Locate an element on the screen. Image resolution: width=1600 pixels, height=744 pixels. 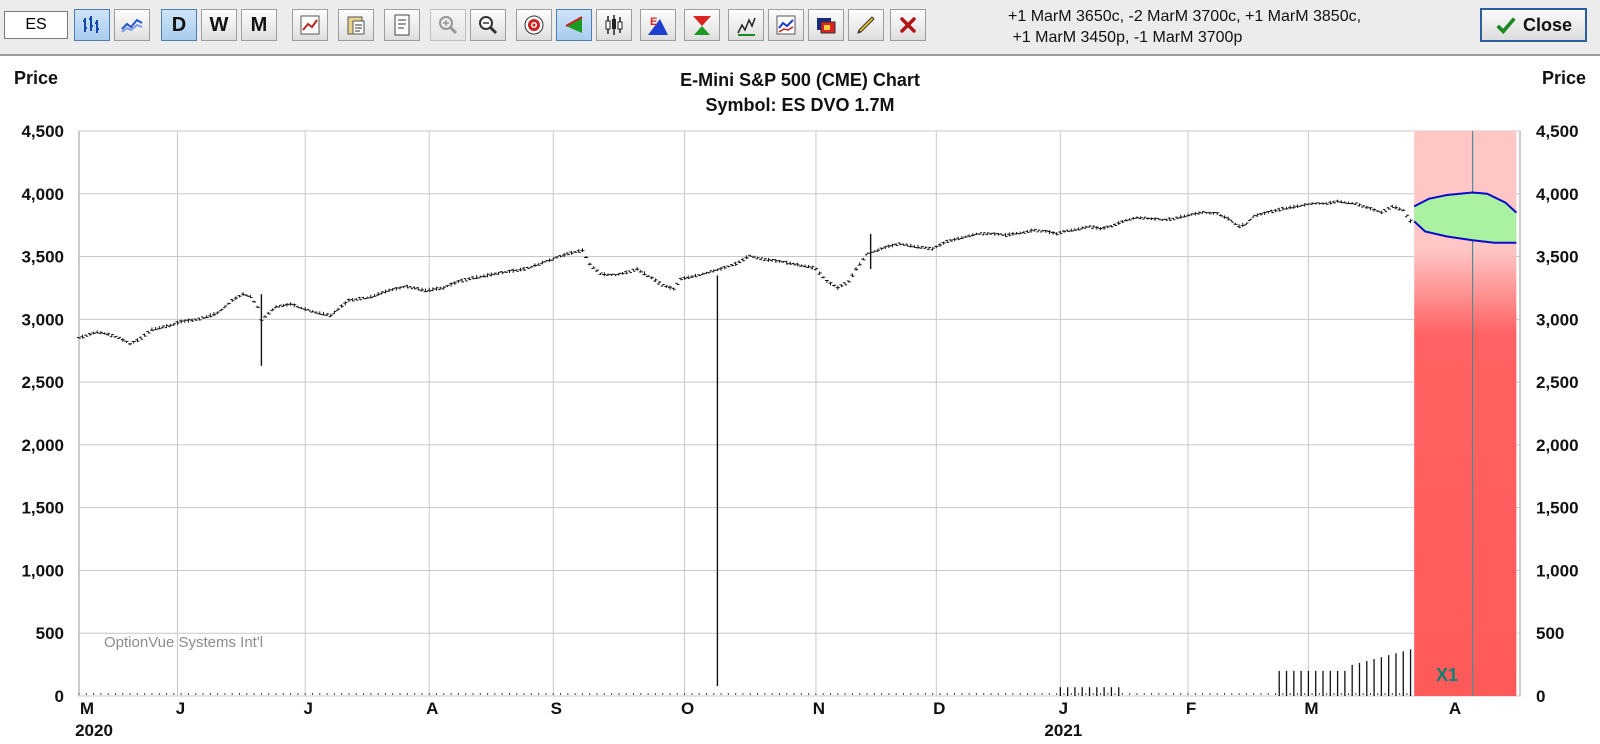
check-icon is located at coordinates (1506, 26).